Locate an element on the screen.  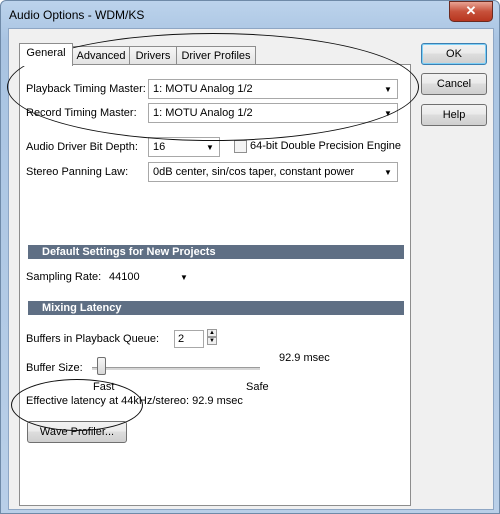
safe-label: Safe is located at coordinates (257, 387).